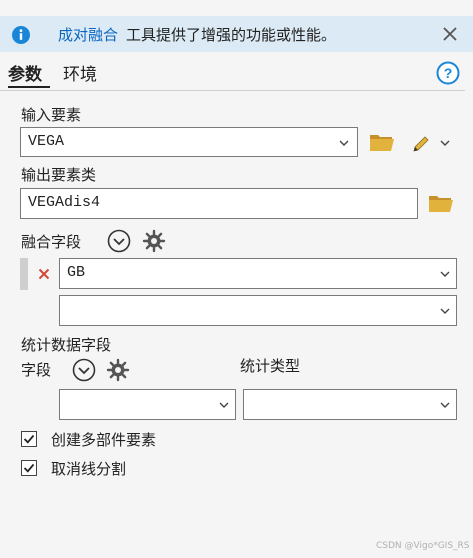  Describe the element at coordinates (147, 404) in the screenshot. I see `statistics-field-dropdown` at that location.